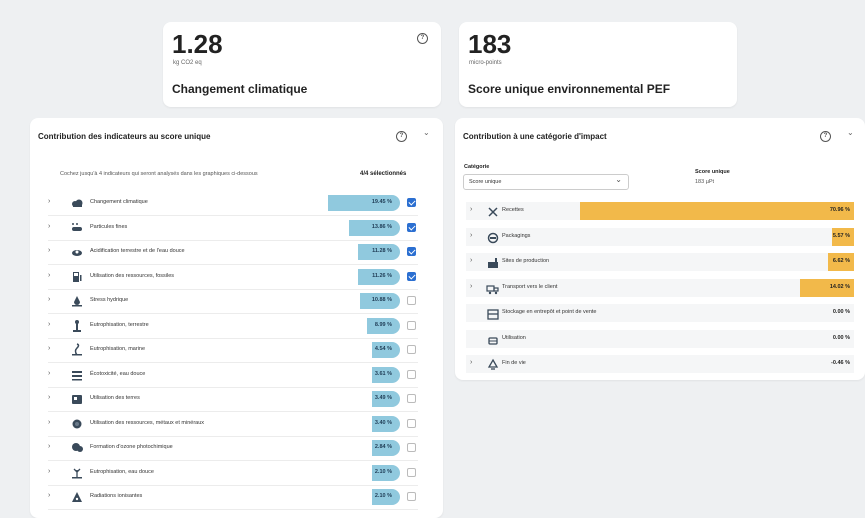  What do you see at coordinates (514, 337) in the screenshot?
I see `impact-label: Utilisation` at bounding box center [514, 337].